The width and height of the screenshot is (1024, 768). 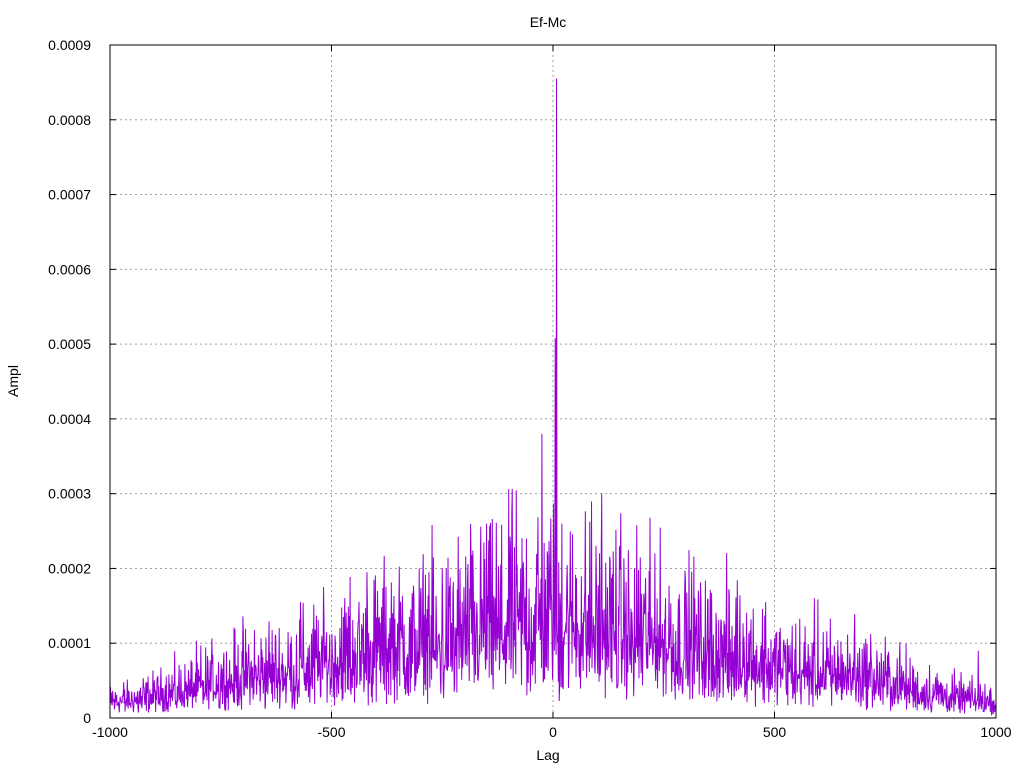 I want to click on y-tick-label: 0.0005, so click(x=69, y=344).